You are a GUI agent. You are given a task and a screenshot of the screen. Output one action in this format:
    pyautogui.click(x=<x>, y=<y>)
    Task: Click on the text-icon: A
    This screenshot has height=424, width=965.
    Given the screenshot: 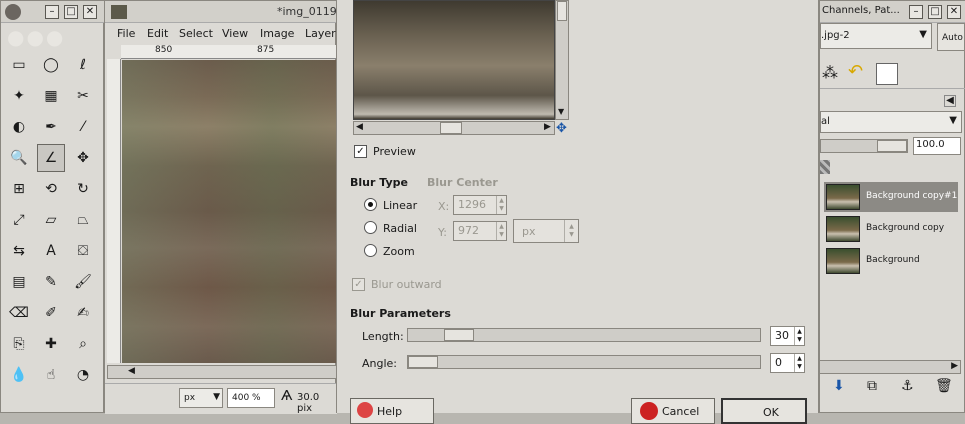 What is the action you would take?
    pyautogui.click(x=51, y=251)
    